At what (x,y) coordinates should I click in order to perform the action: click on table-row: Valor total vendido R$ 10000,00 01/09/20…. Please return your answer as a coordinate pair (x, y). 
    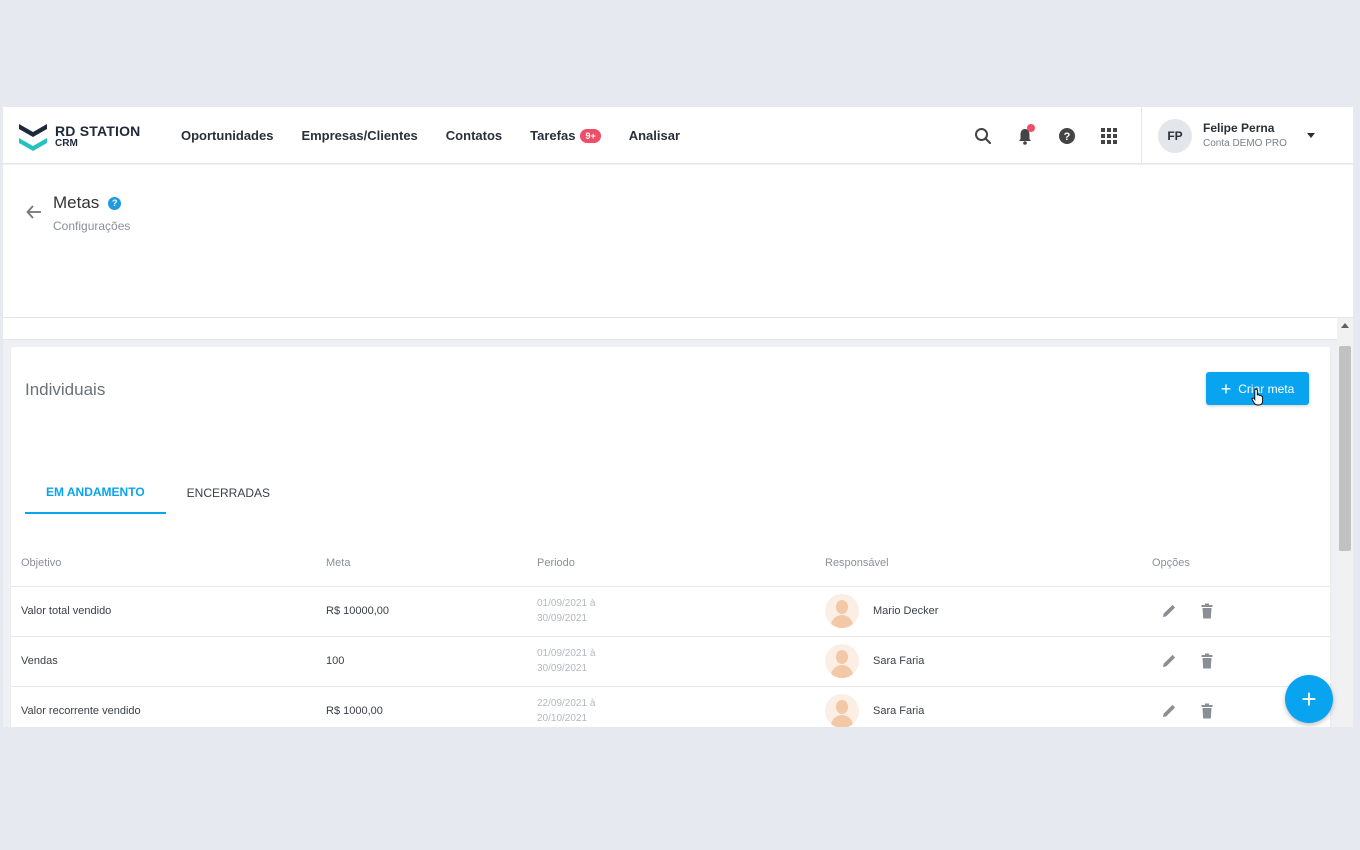
    Looking at the image, I should click on (670, 611).